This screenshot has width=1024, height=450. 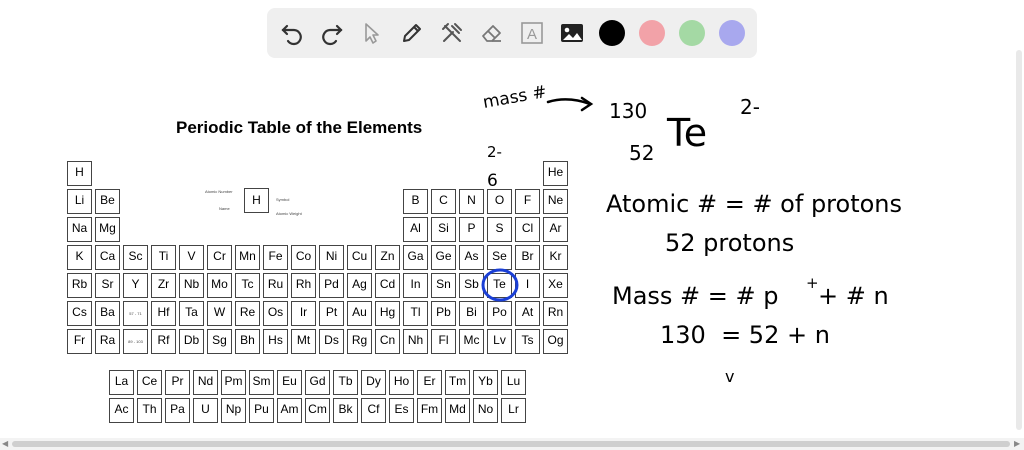 I want to click on mass-label: mass #, so click(x=514, y=97).